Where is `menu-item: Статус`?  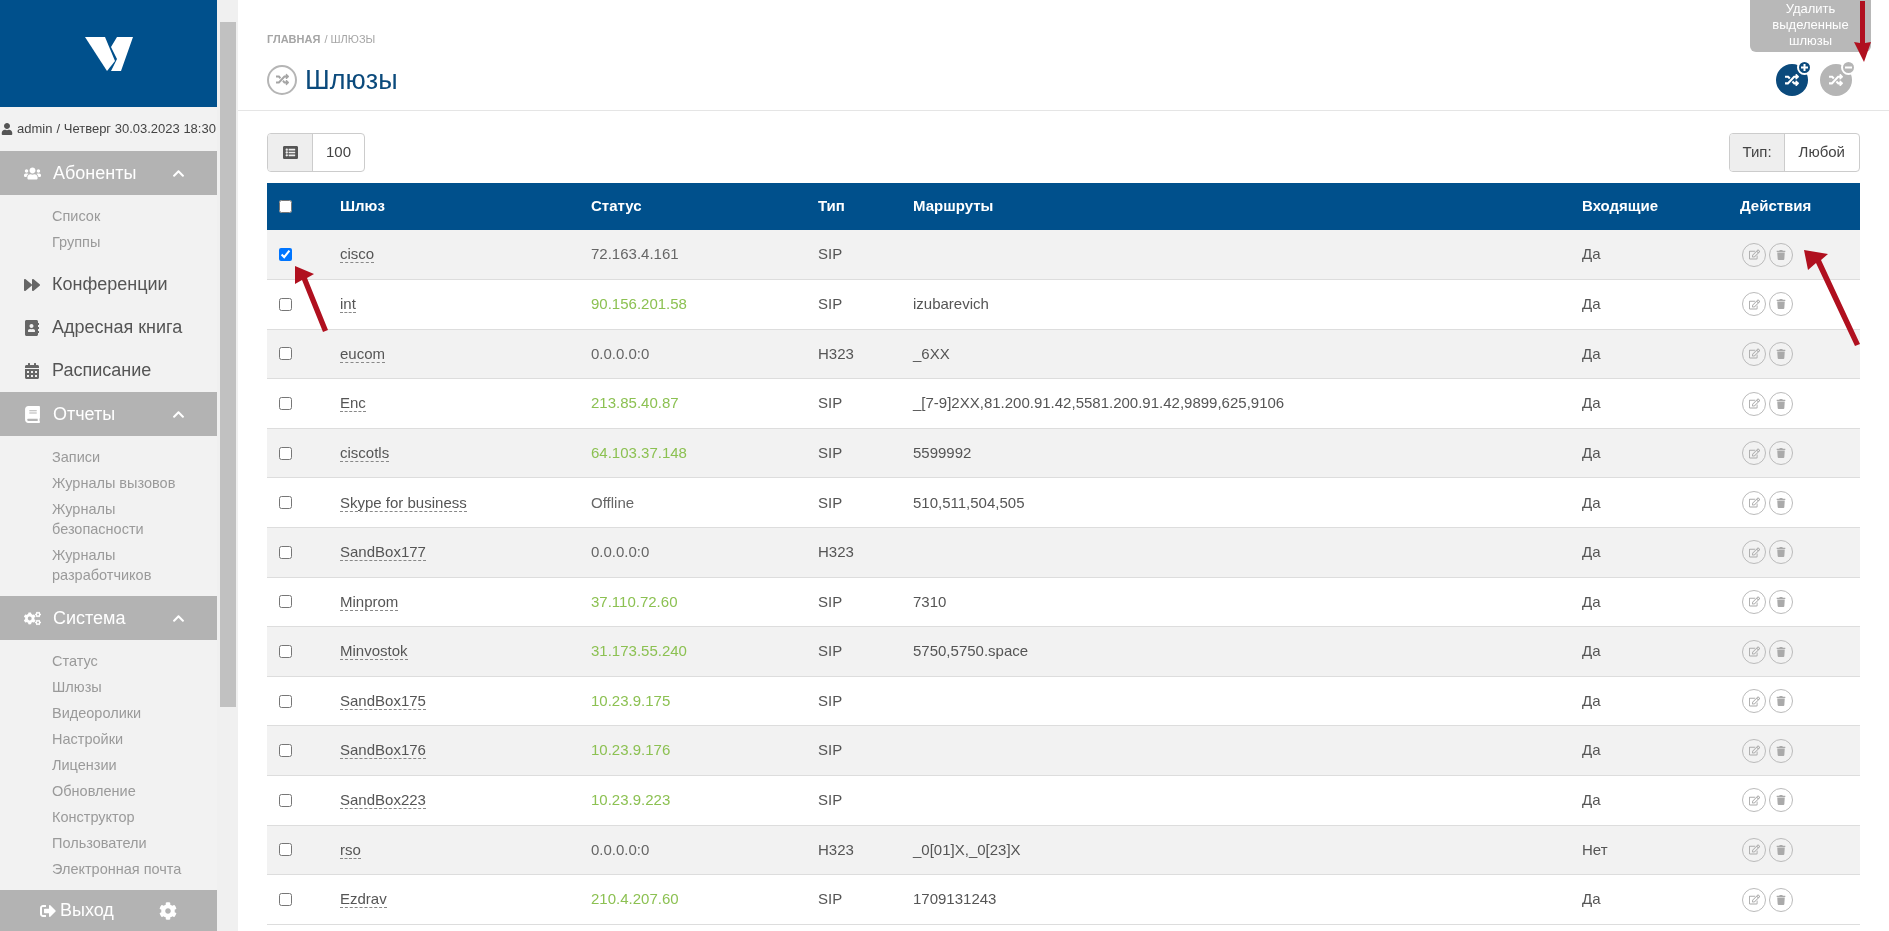 menu-item: Статус is located at coordinates (130, 661).